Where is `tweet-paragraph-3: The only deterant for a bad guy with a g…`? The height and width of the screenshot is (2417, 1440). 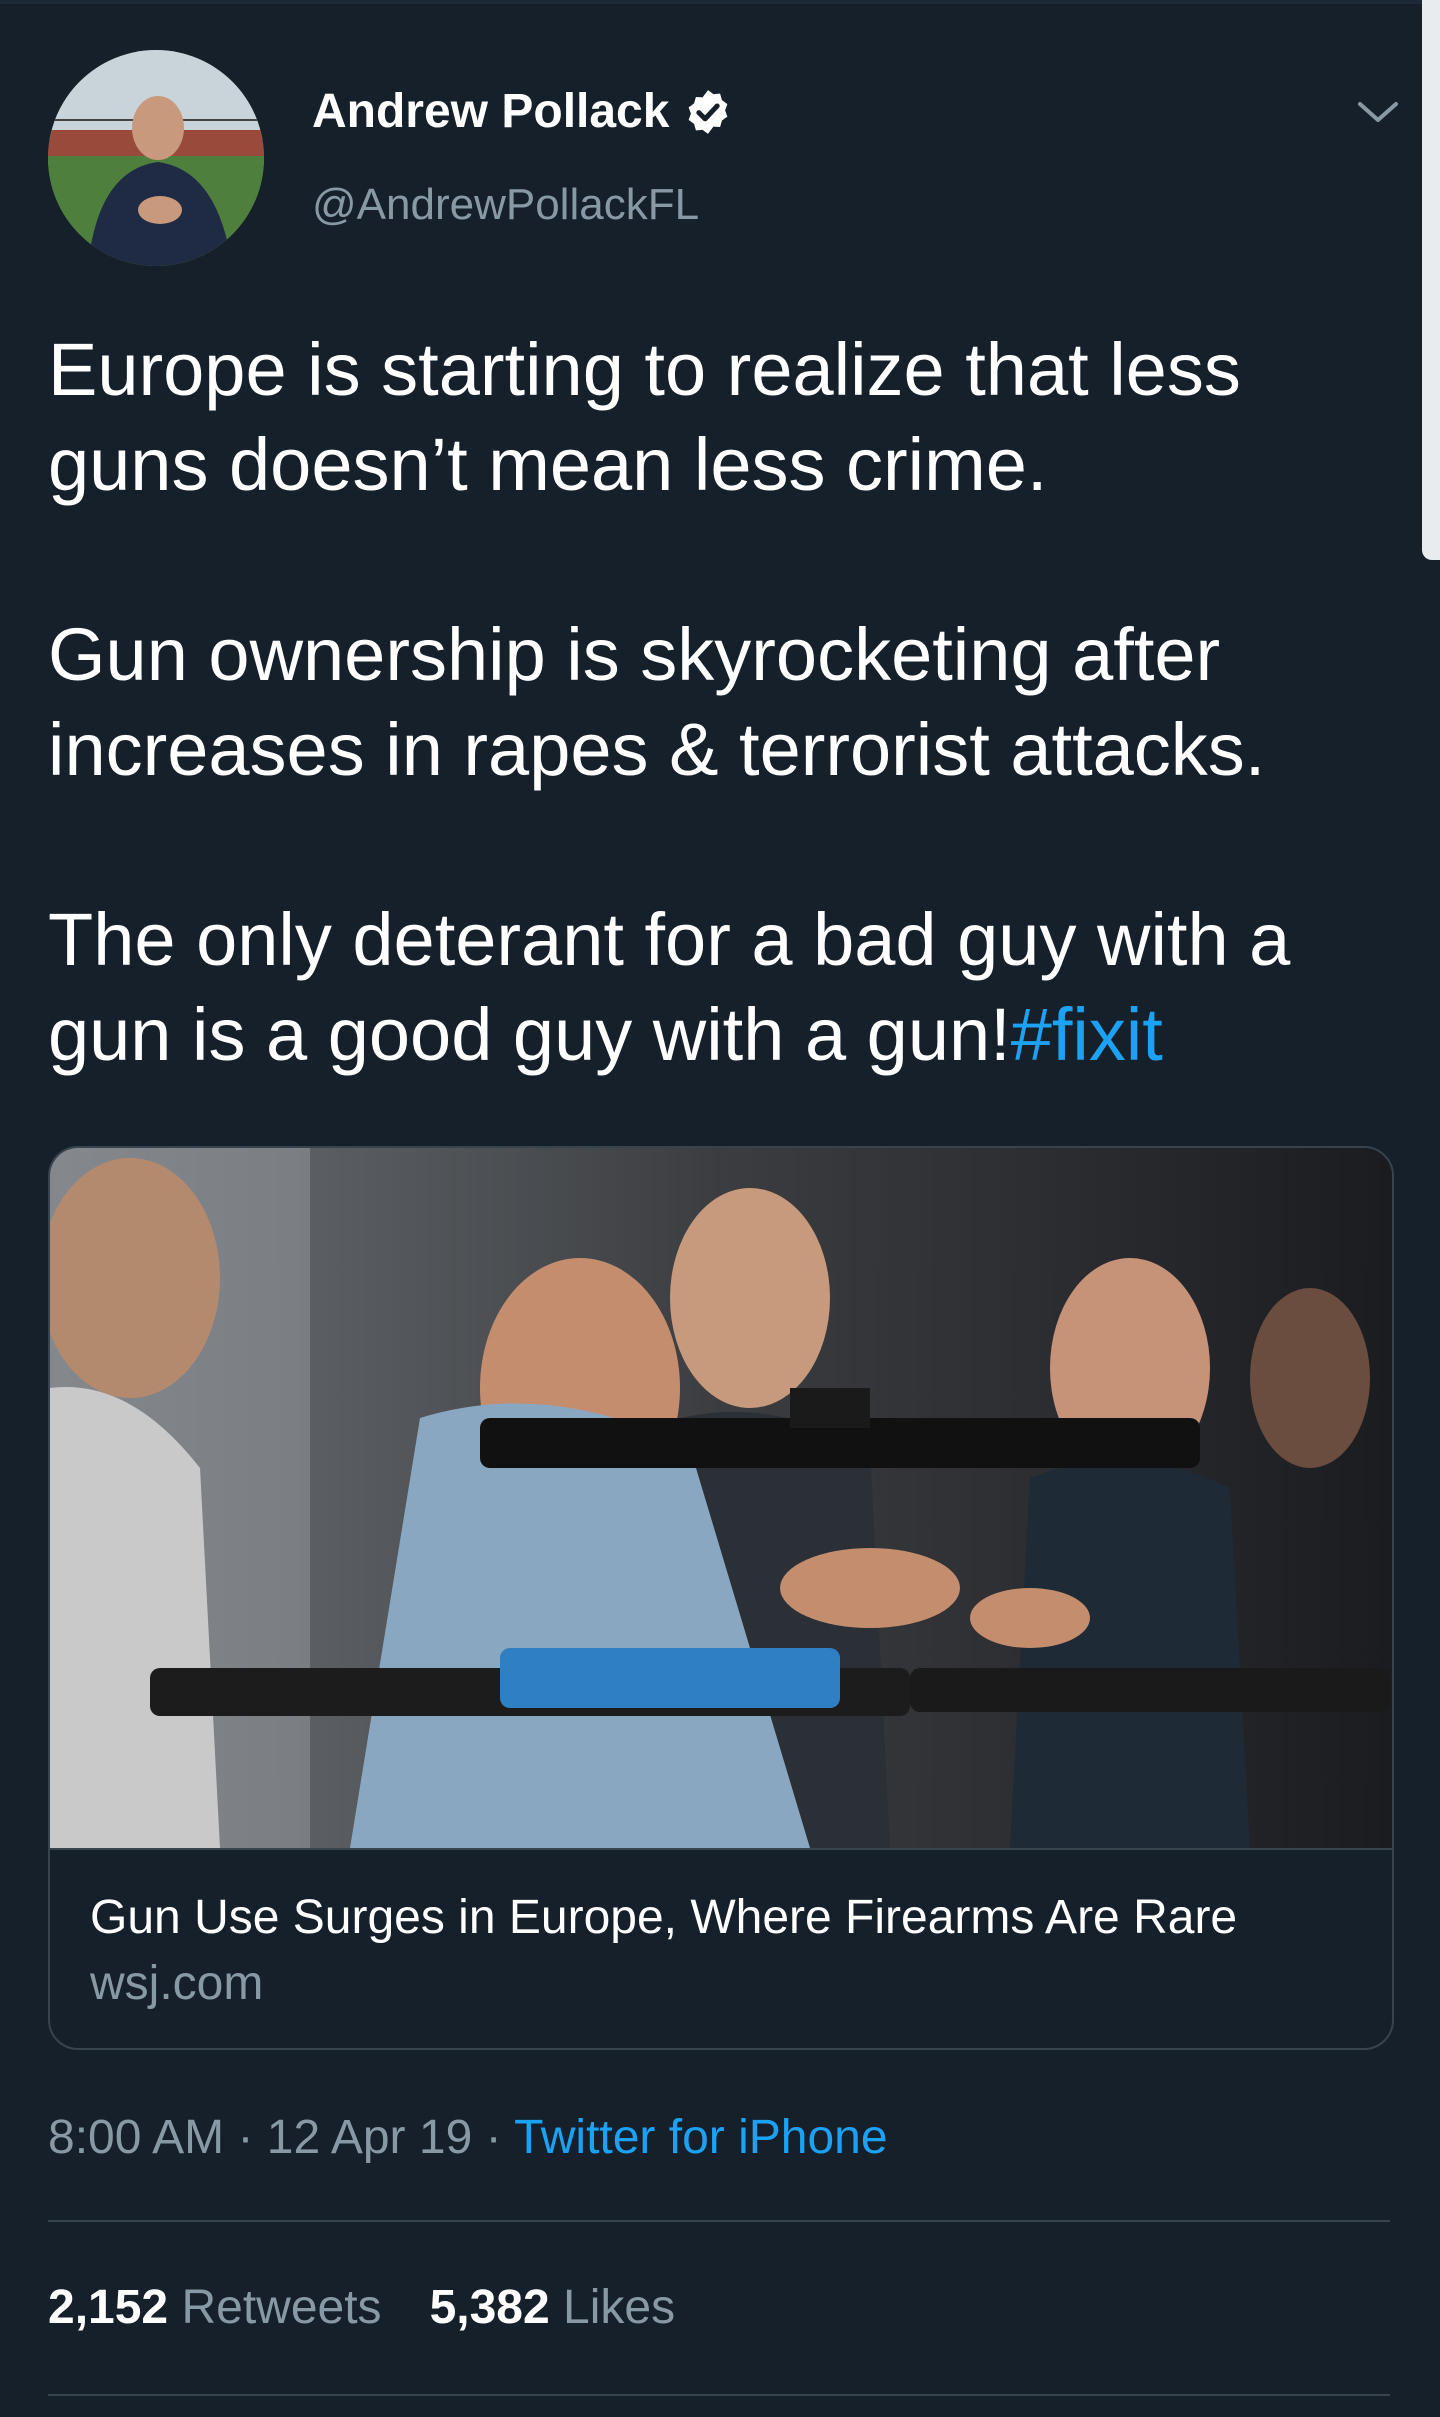
tweet-paragraph-3: The only deterant for a bad guy with a g… is located at coordinates (718, 987).